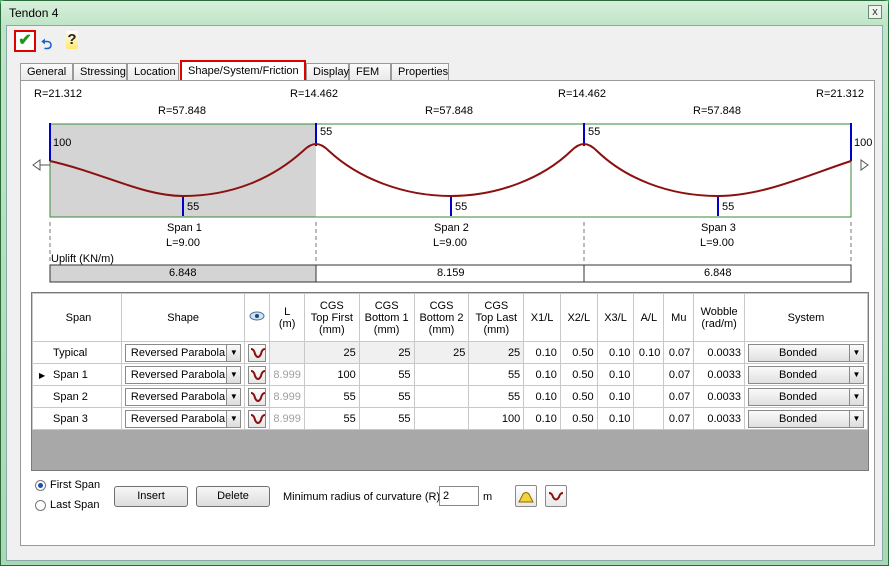 Image resolution: width=889 pixels, height=566 pixels. Describe the element at coordinates (331, 317) in the screenshot. I see `col-cgs-top-first: CGS Top First (mm)` at that location.